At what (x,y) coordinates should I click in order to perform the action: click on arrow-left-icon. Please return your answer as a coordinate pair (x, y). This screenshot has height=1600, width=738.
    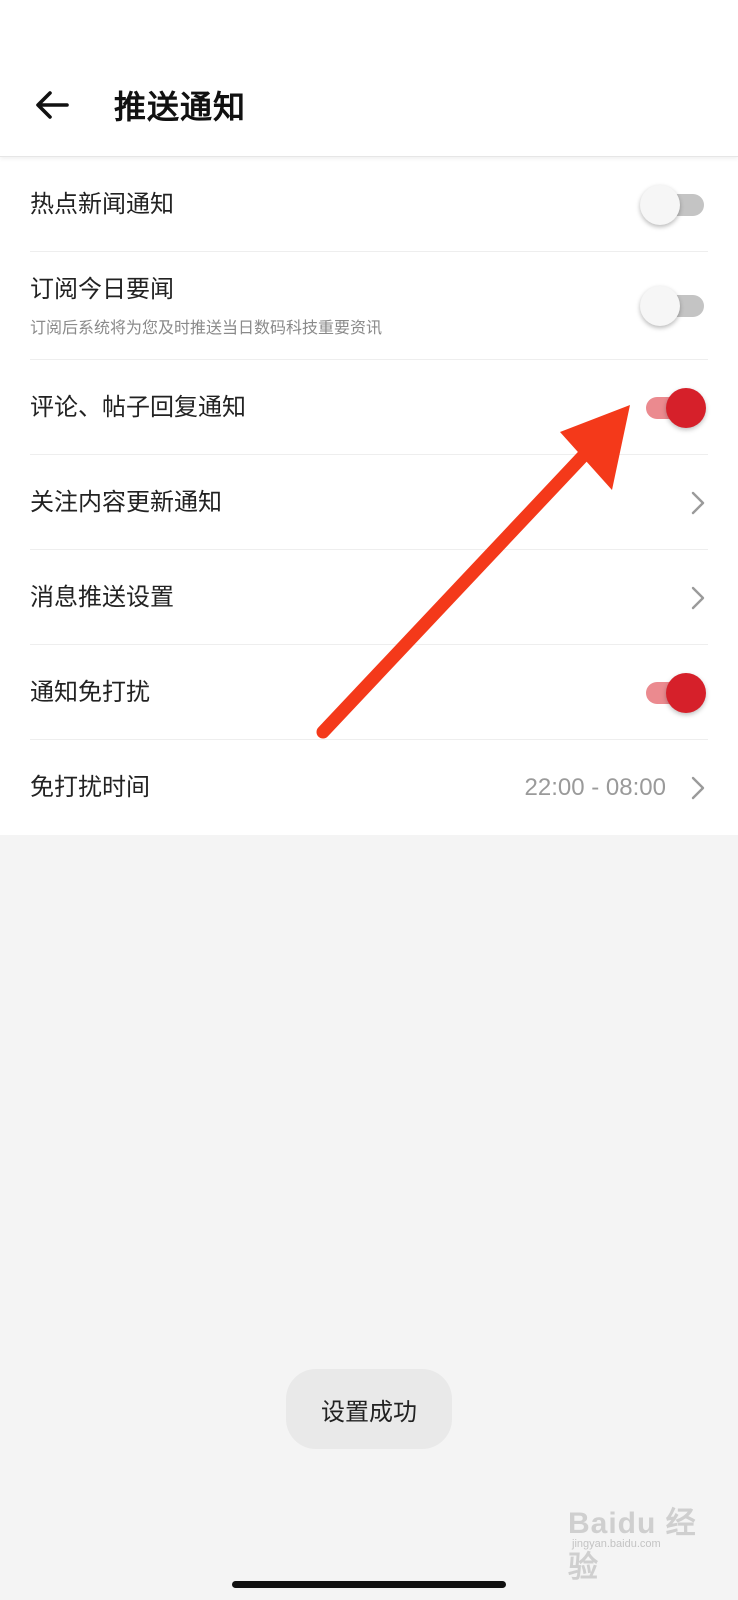
    Looking at the image, I should click on (52, 105).